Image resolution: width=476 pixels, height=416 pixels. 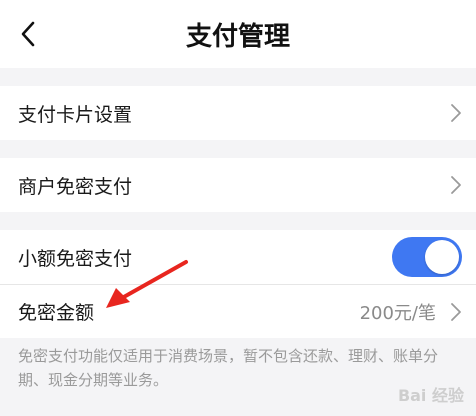 What do you see at coordinates (397, 313) in the screenshot?
I see `amount-value: 200元/笔` at bounding box center [397, 313].